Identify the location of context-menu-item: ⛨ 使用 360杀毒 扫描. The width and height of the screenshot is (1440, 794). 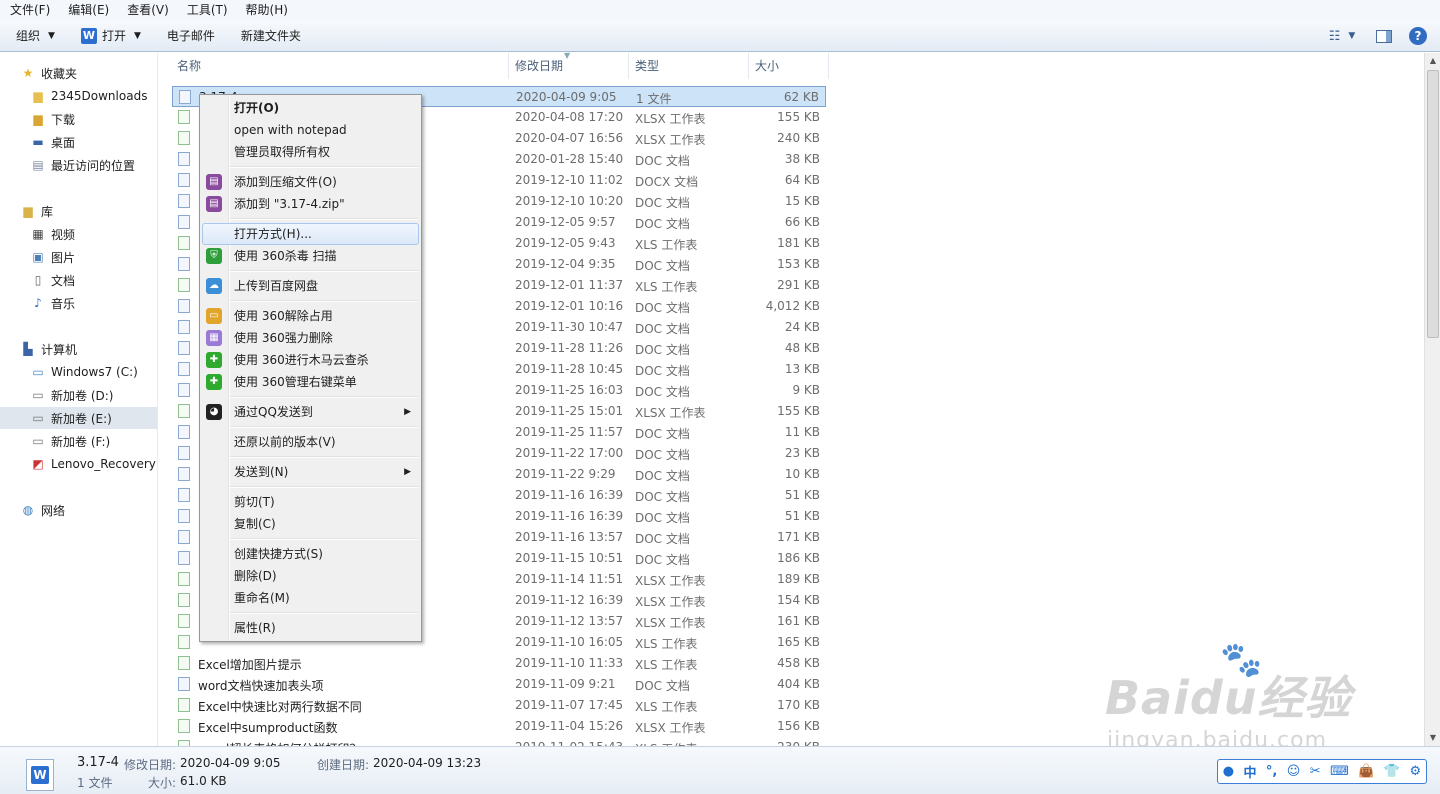
(310, 256).